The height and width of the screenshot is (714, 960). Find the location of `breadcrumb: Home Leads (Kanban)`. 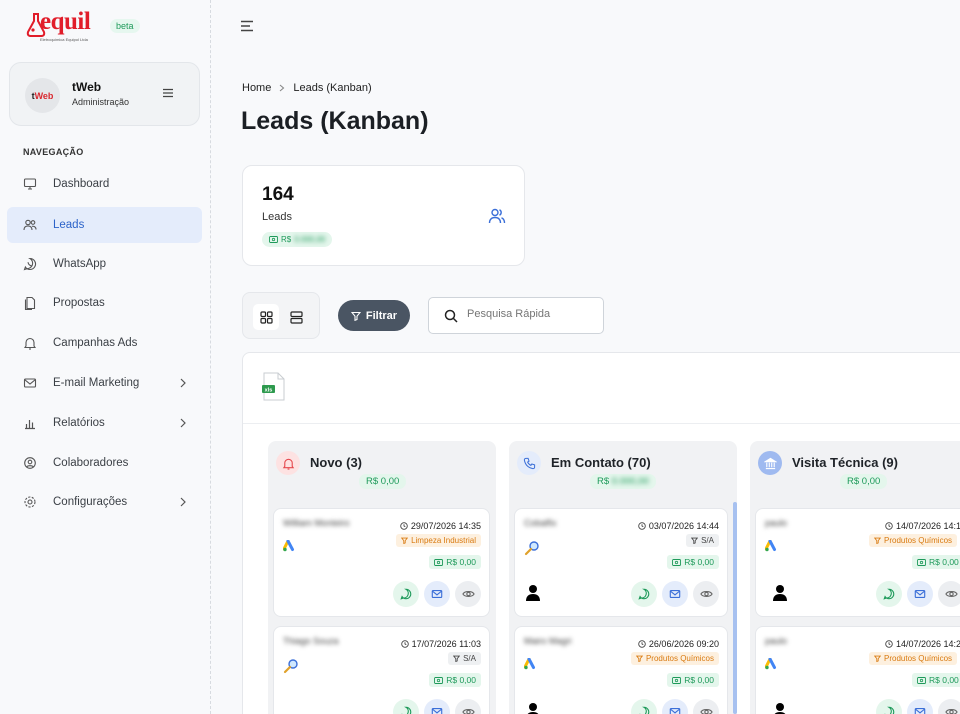

breadcrumb: Home Leads (Kanban) is located at coordinates (307, 88).